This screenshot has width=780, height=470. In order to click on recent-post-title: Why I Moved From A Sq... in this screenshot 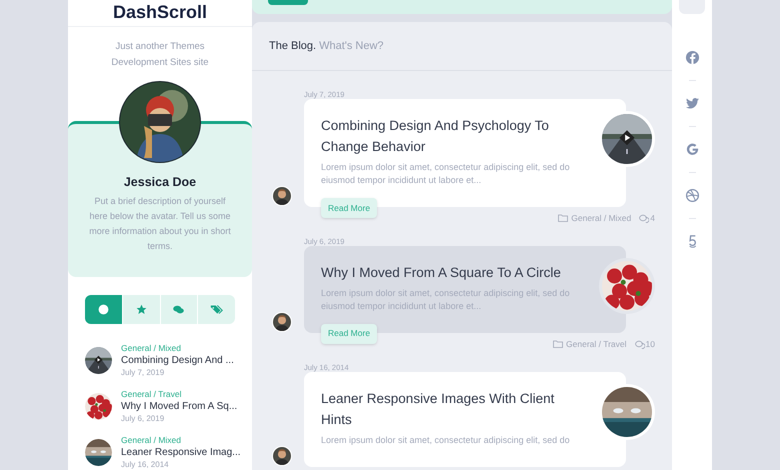, I will do `click(179, 406)`.